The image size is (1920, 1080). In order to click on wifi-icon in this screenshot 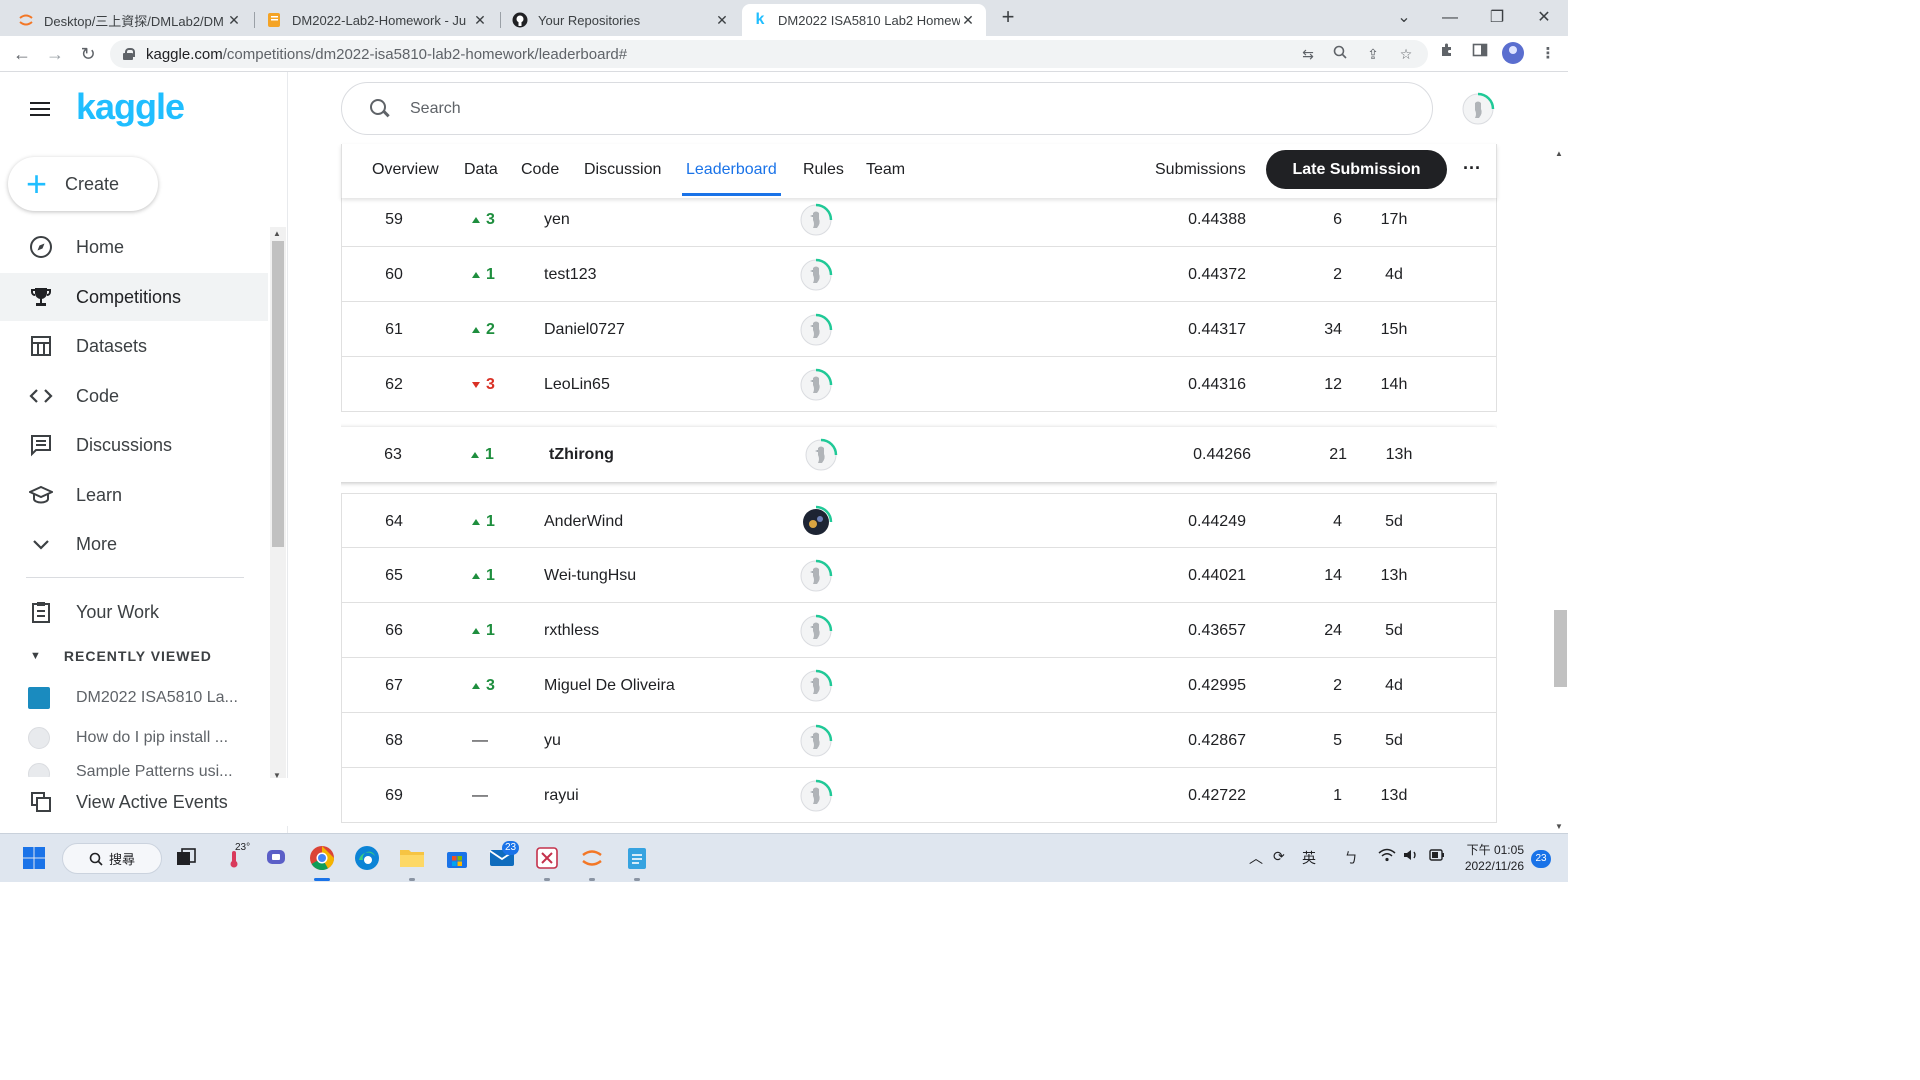, I will do `click(1387, 856)`.